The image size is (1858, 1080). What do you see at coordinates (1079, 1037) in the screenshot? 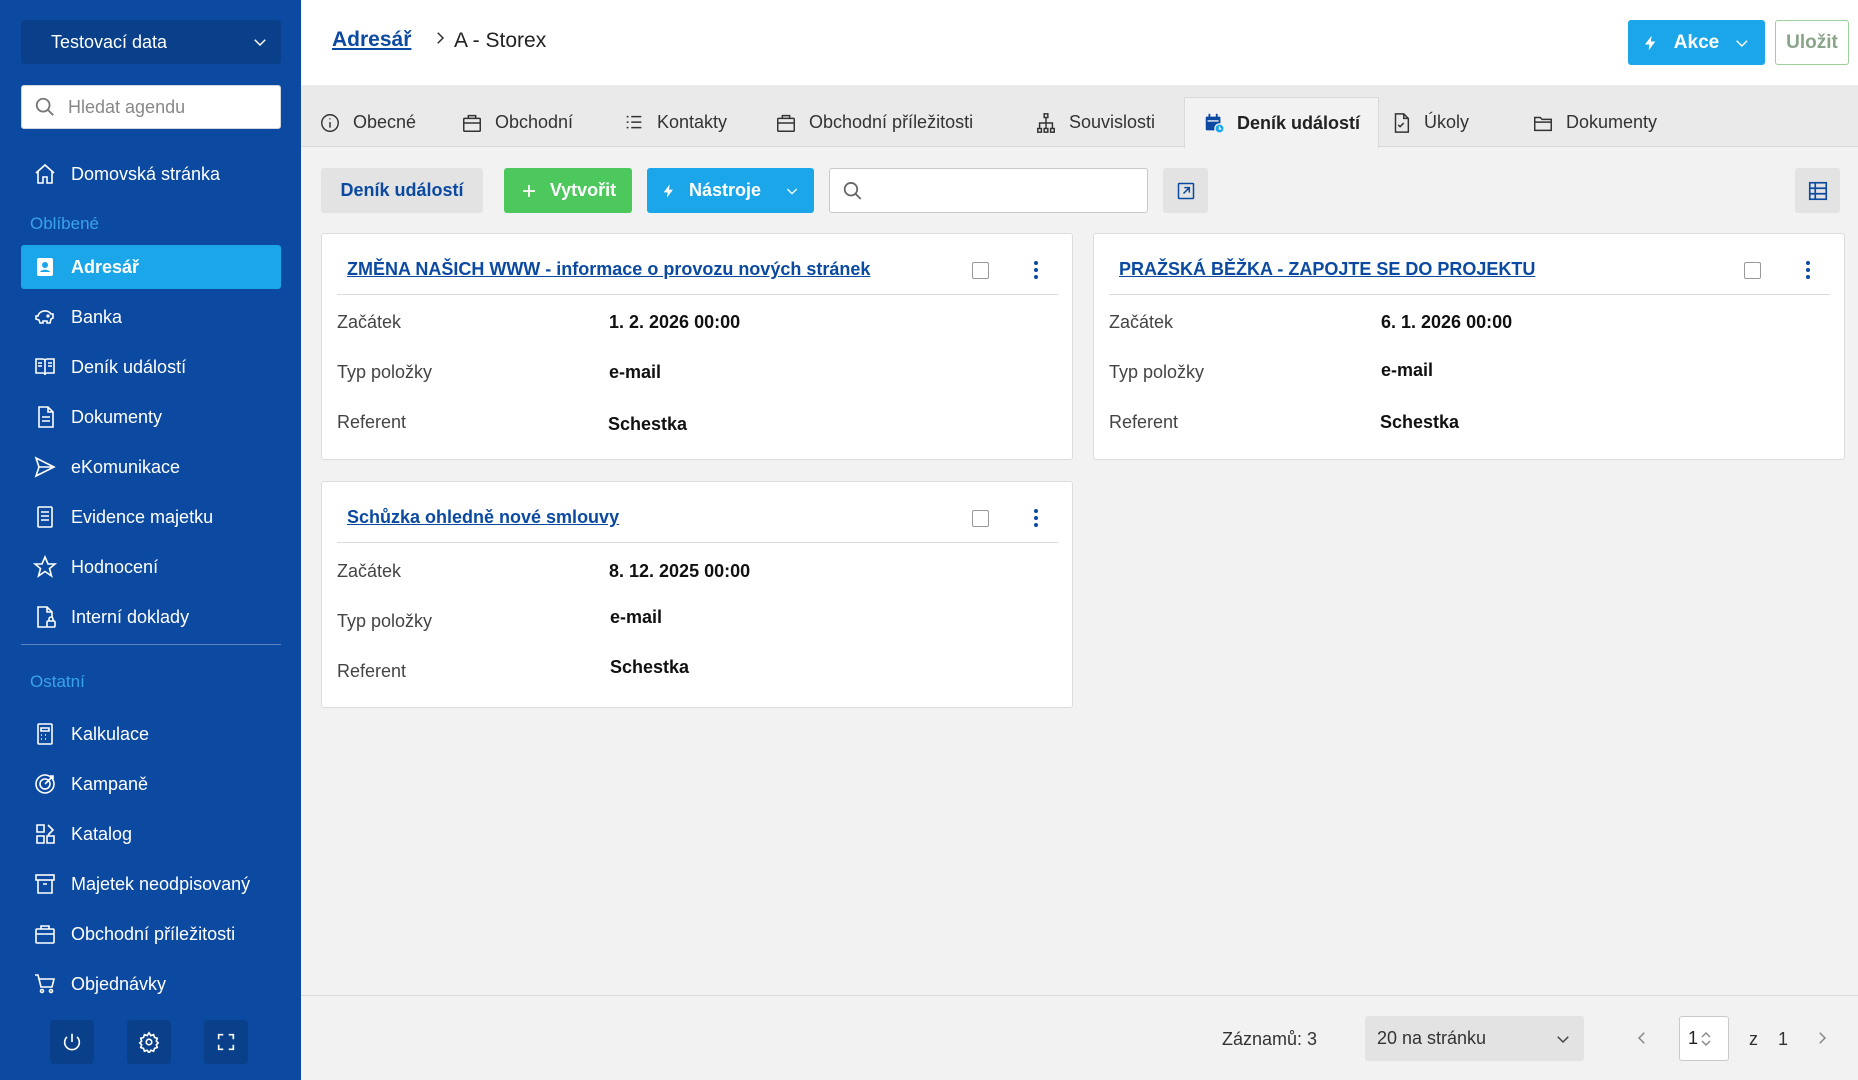
I see `pagination-footer: Záznamů: 3 20 na stránku 1 z 1` at bounding box center [1079, 1037].